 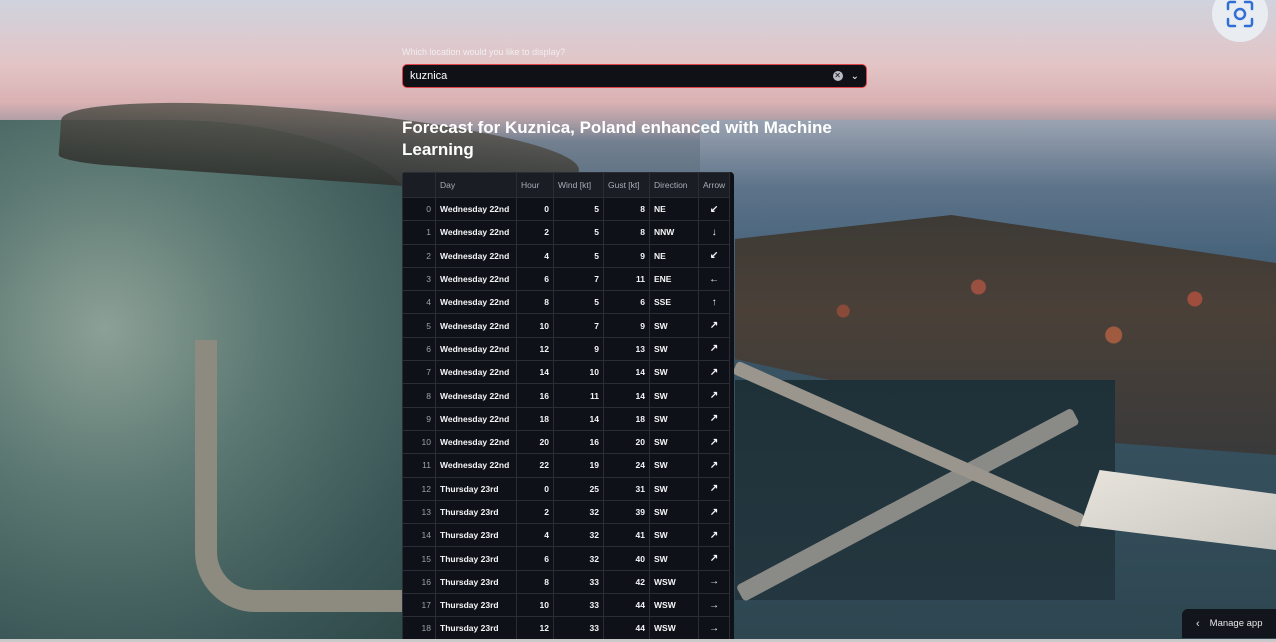 What do you see at coordinates (566, 255) in the screenshot?
I see `table-row: 2 Wednesday 22nd 4 5 9 NE ↙` at bounding box center [566, 255].